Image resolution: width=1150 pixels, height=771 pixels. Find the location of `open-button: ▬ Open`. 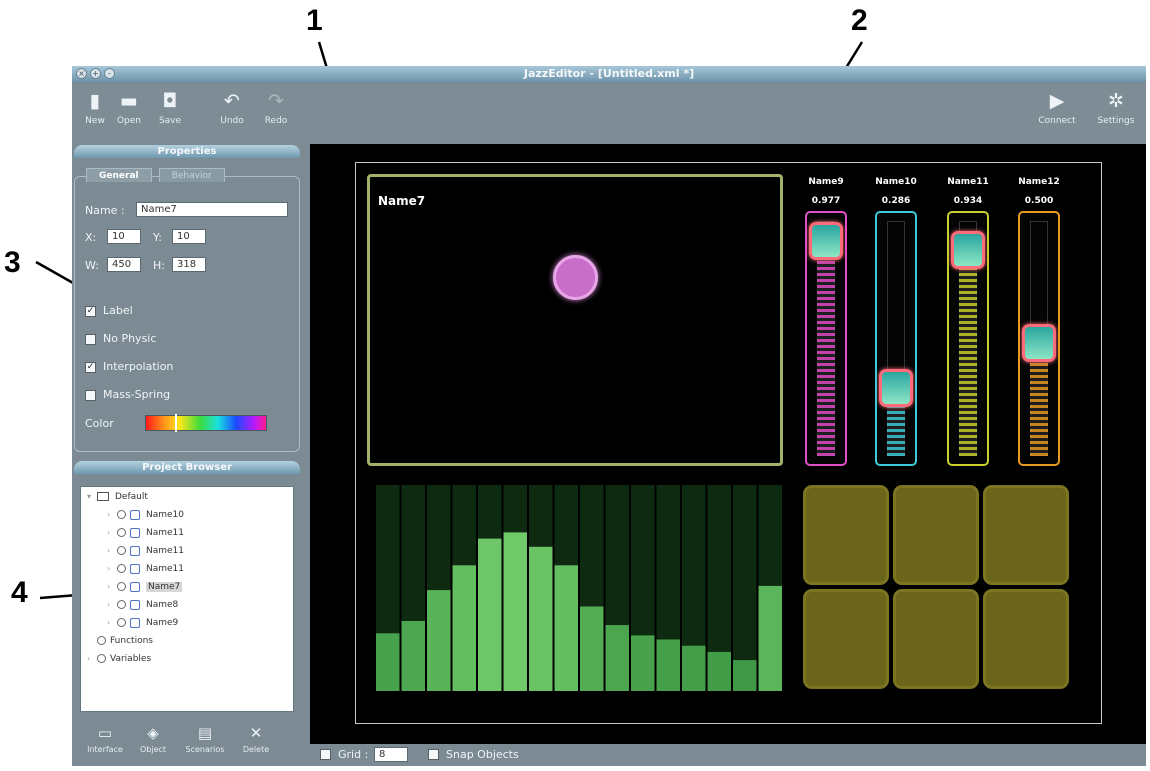

open-button: ▬ Open is located at coordinates (129, 108).